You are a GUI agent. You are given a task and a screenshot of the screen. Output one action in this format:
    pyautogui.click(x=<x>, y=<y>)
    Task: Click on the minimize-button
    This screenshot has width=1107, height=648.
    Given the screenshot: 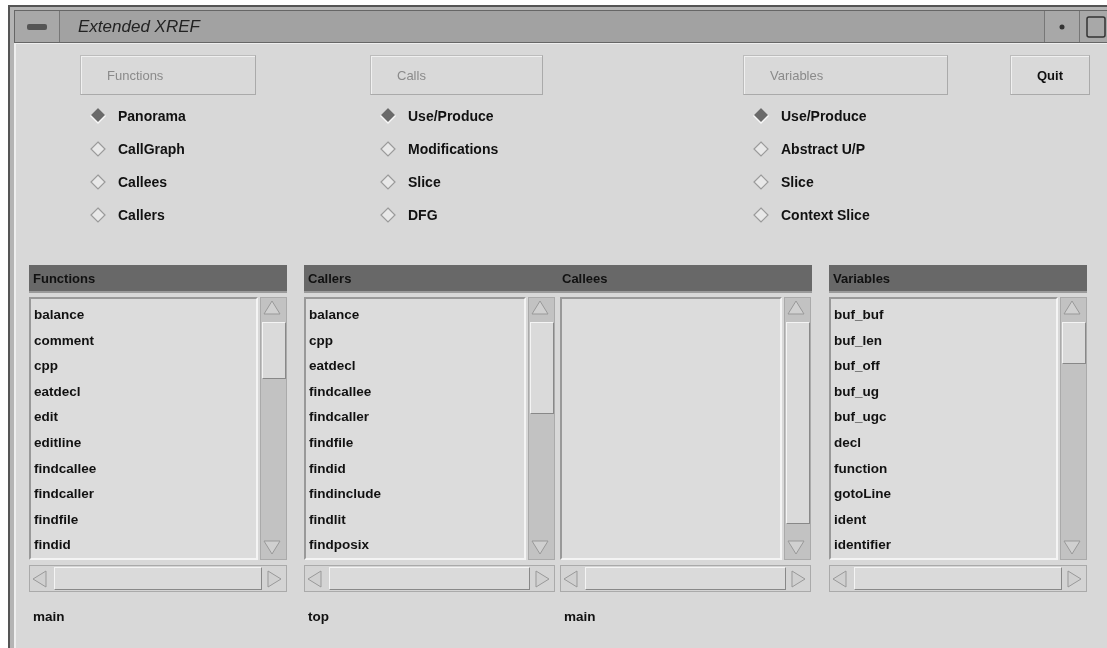 What is the action you would take?
    pyautogui.click(x=1061, y=26)
    